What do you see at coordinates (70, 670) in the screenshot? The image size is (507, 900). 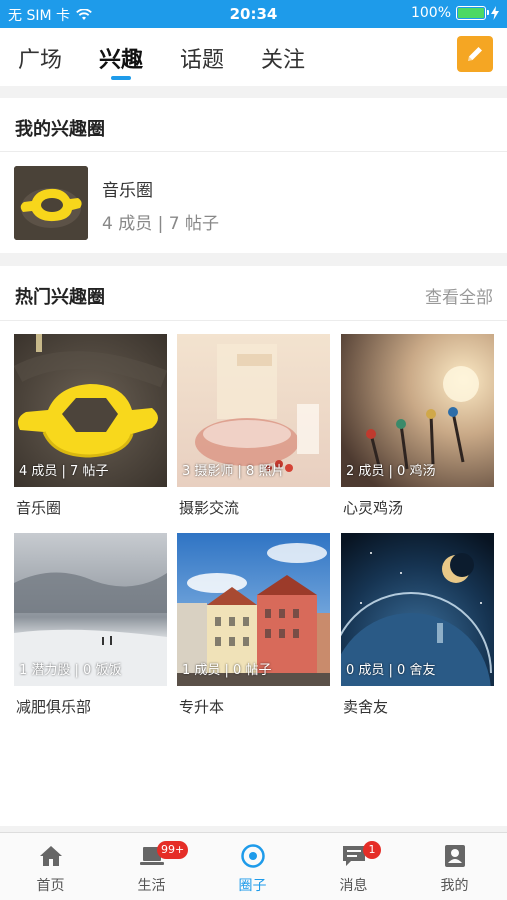 I see `card-stats: 1 潜力股 | 0 饭饭` at bounding box center [70, 670].